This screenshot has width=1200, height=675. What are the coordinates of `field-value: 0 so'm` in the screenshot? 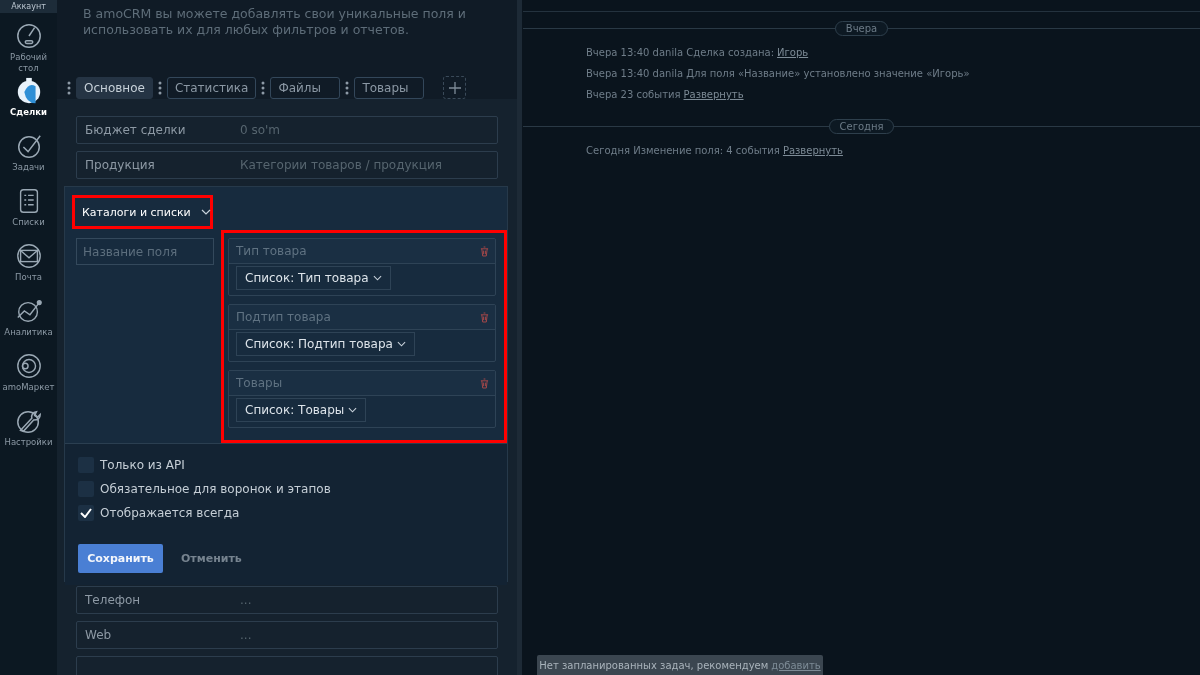 It's located at (260, 130).